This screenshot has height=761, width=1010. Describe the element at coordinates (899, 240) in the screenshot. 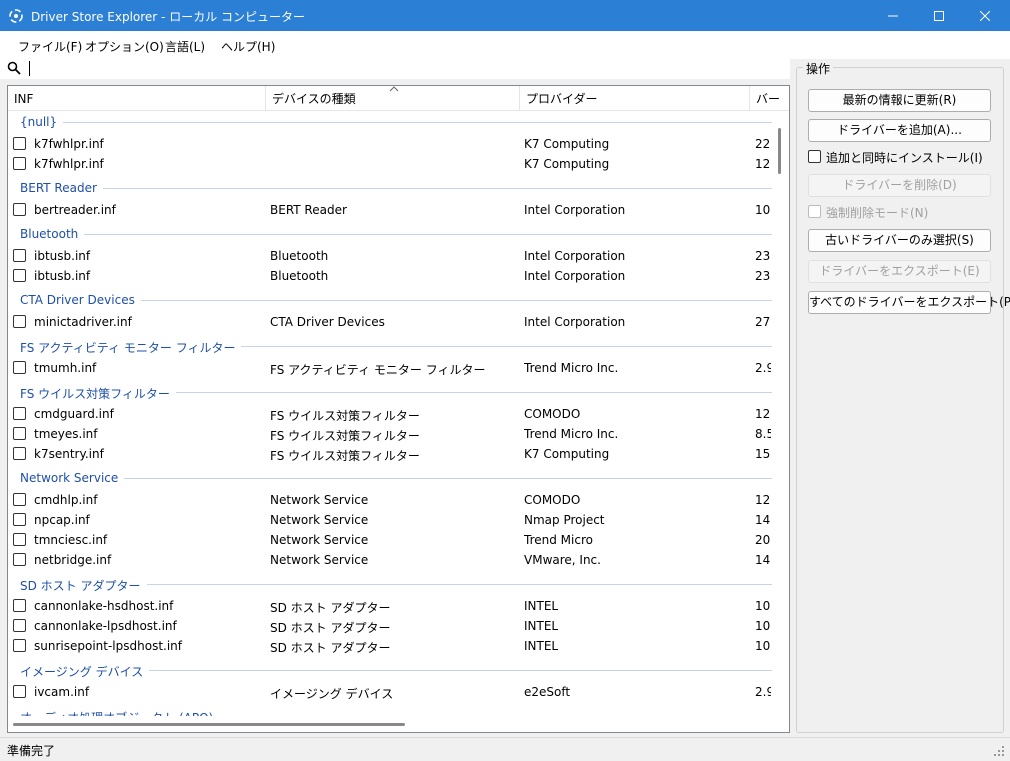

I see `select-old-drivers-button: 古いドライバーのみ選択(S)` at that location.